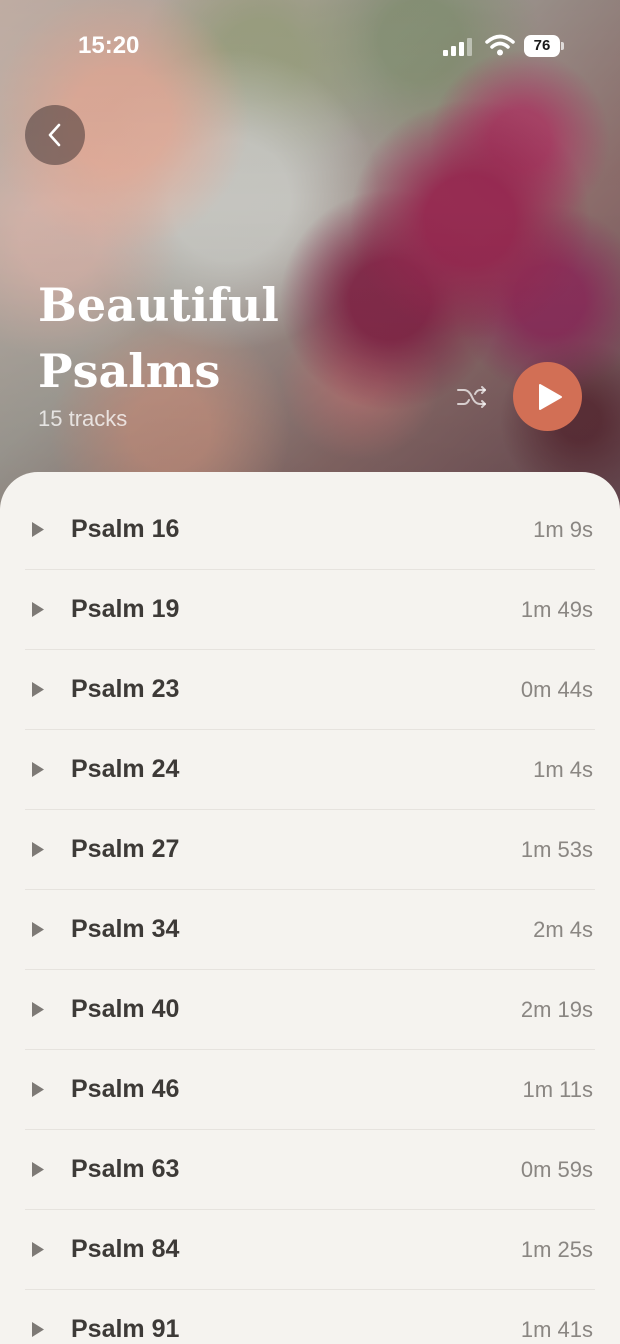  Describe the element at coordinates (310, 850) in the screenshot. I see `track-row: Psalm 27 1m 53s` at that location.